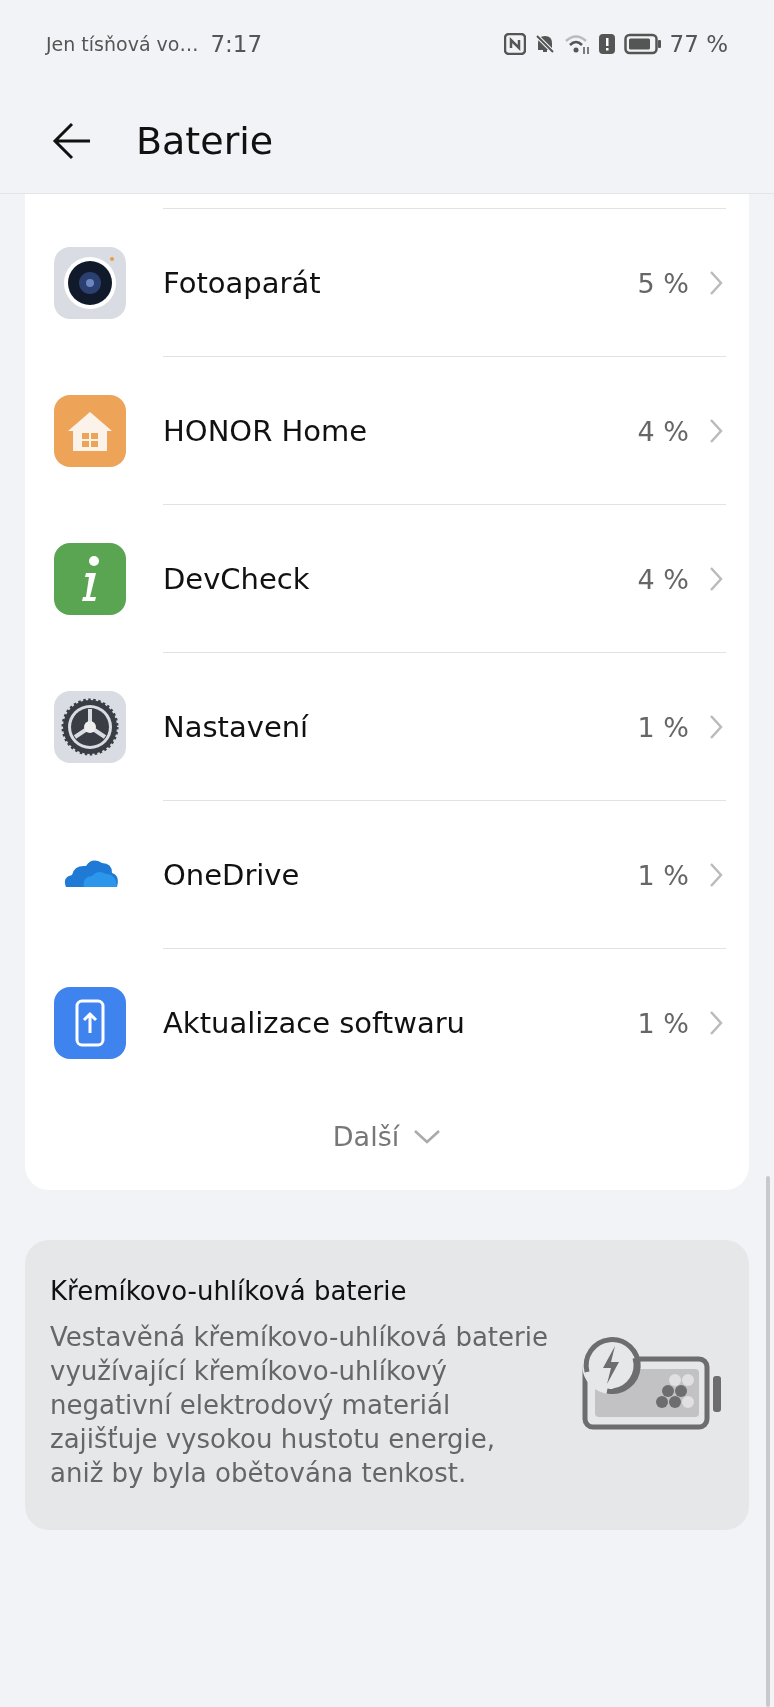 The height and width of the screenshot is (1707, 774). Describe the element at coordinates (237, 579) in the screenshot. I see `app-name: DevCheck` at that location.